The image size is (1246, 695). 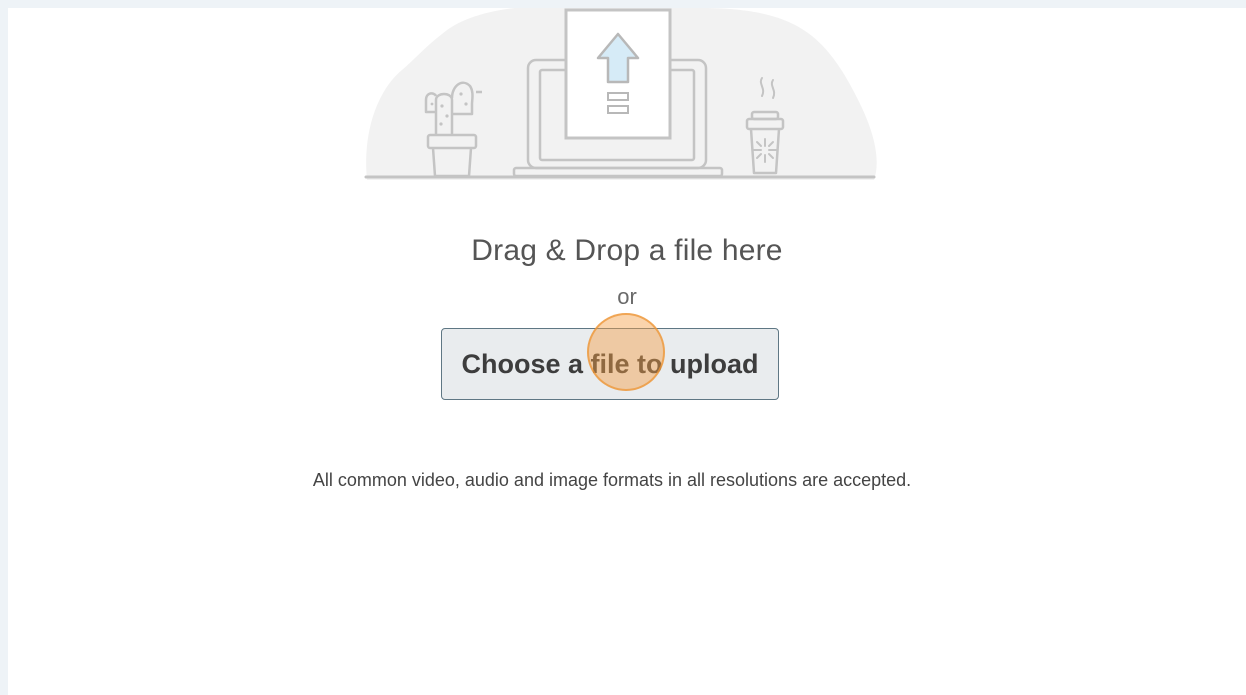 I want to click on choose-file-button: Choose a file to upload, so click(x=610, y=364).